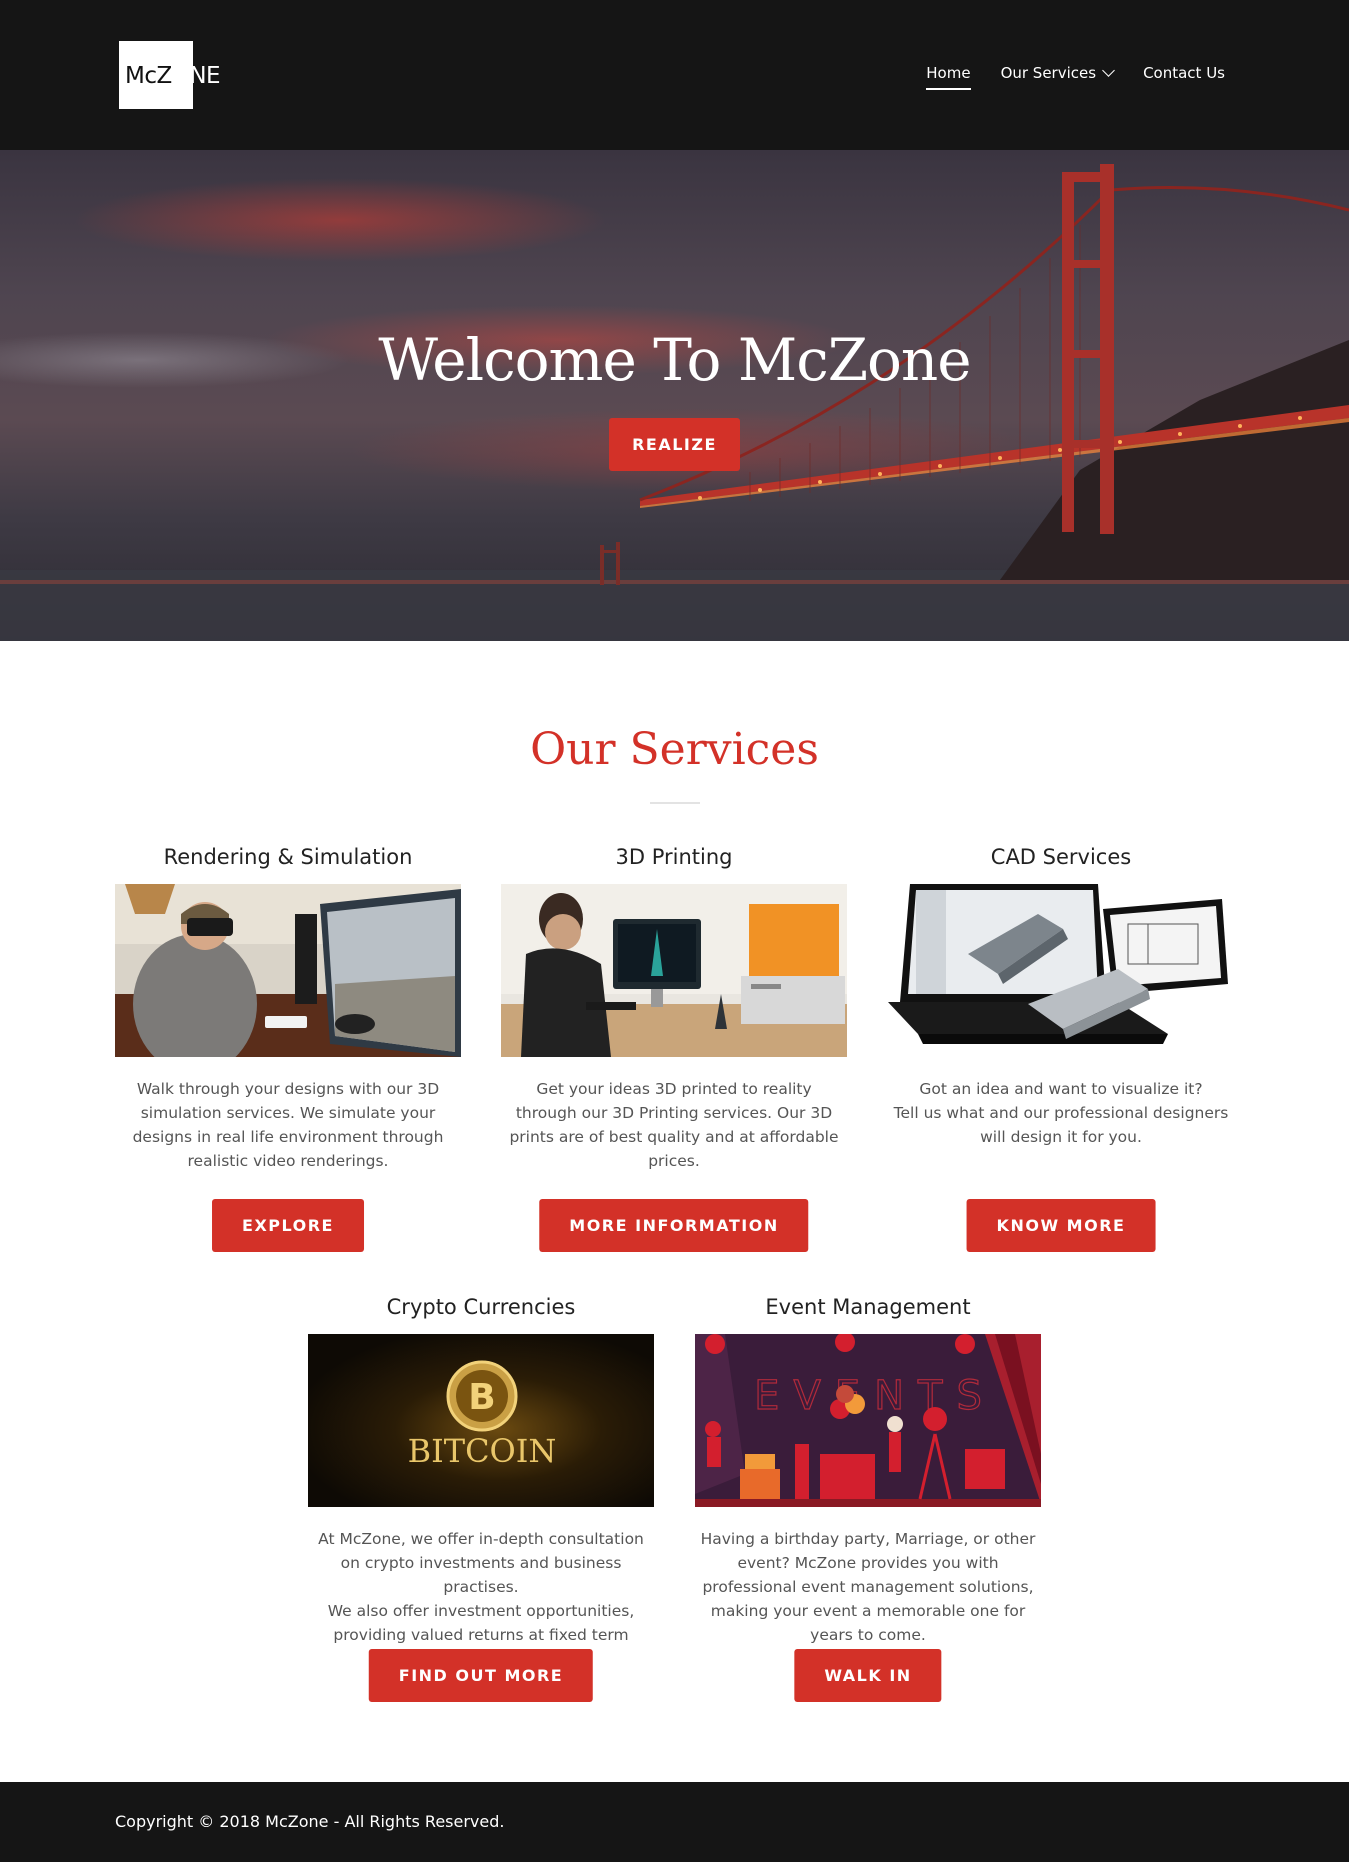 The width and height of the screenshot is (1349, 1862). I want to click on svg-text: B, so click(481, 1397).